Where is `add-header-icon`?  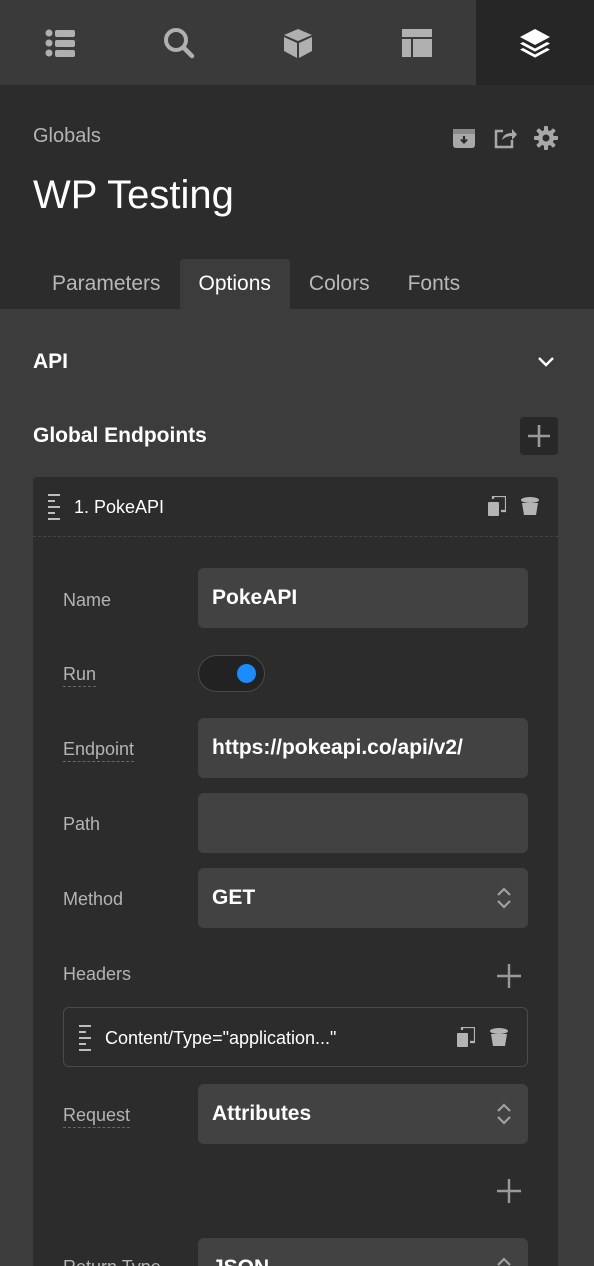
add-header-icon is located at coordinates (509, 976).